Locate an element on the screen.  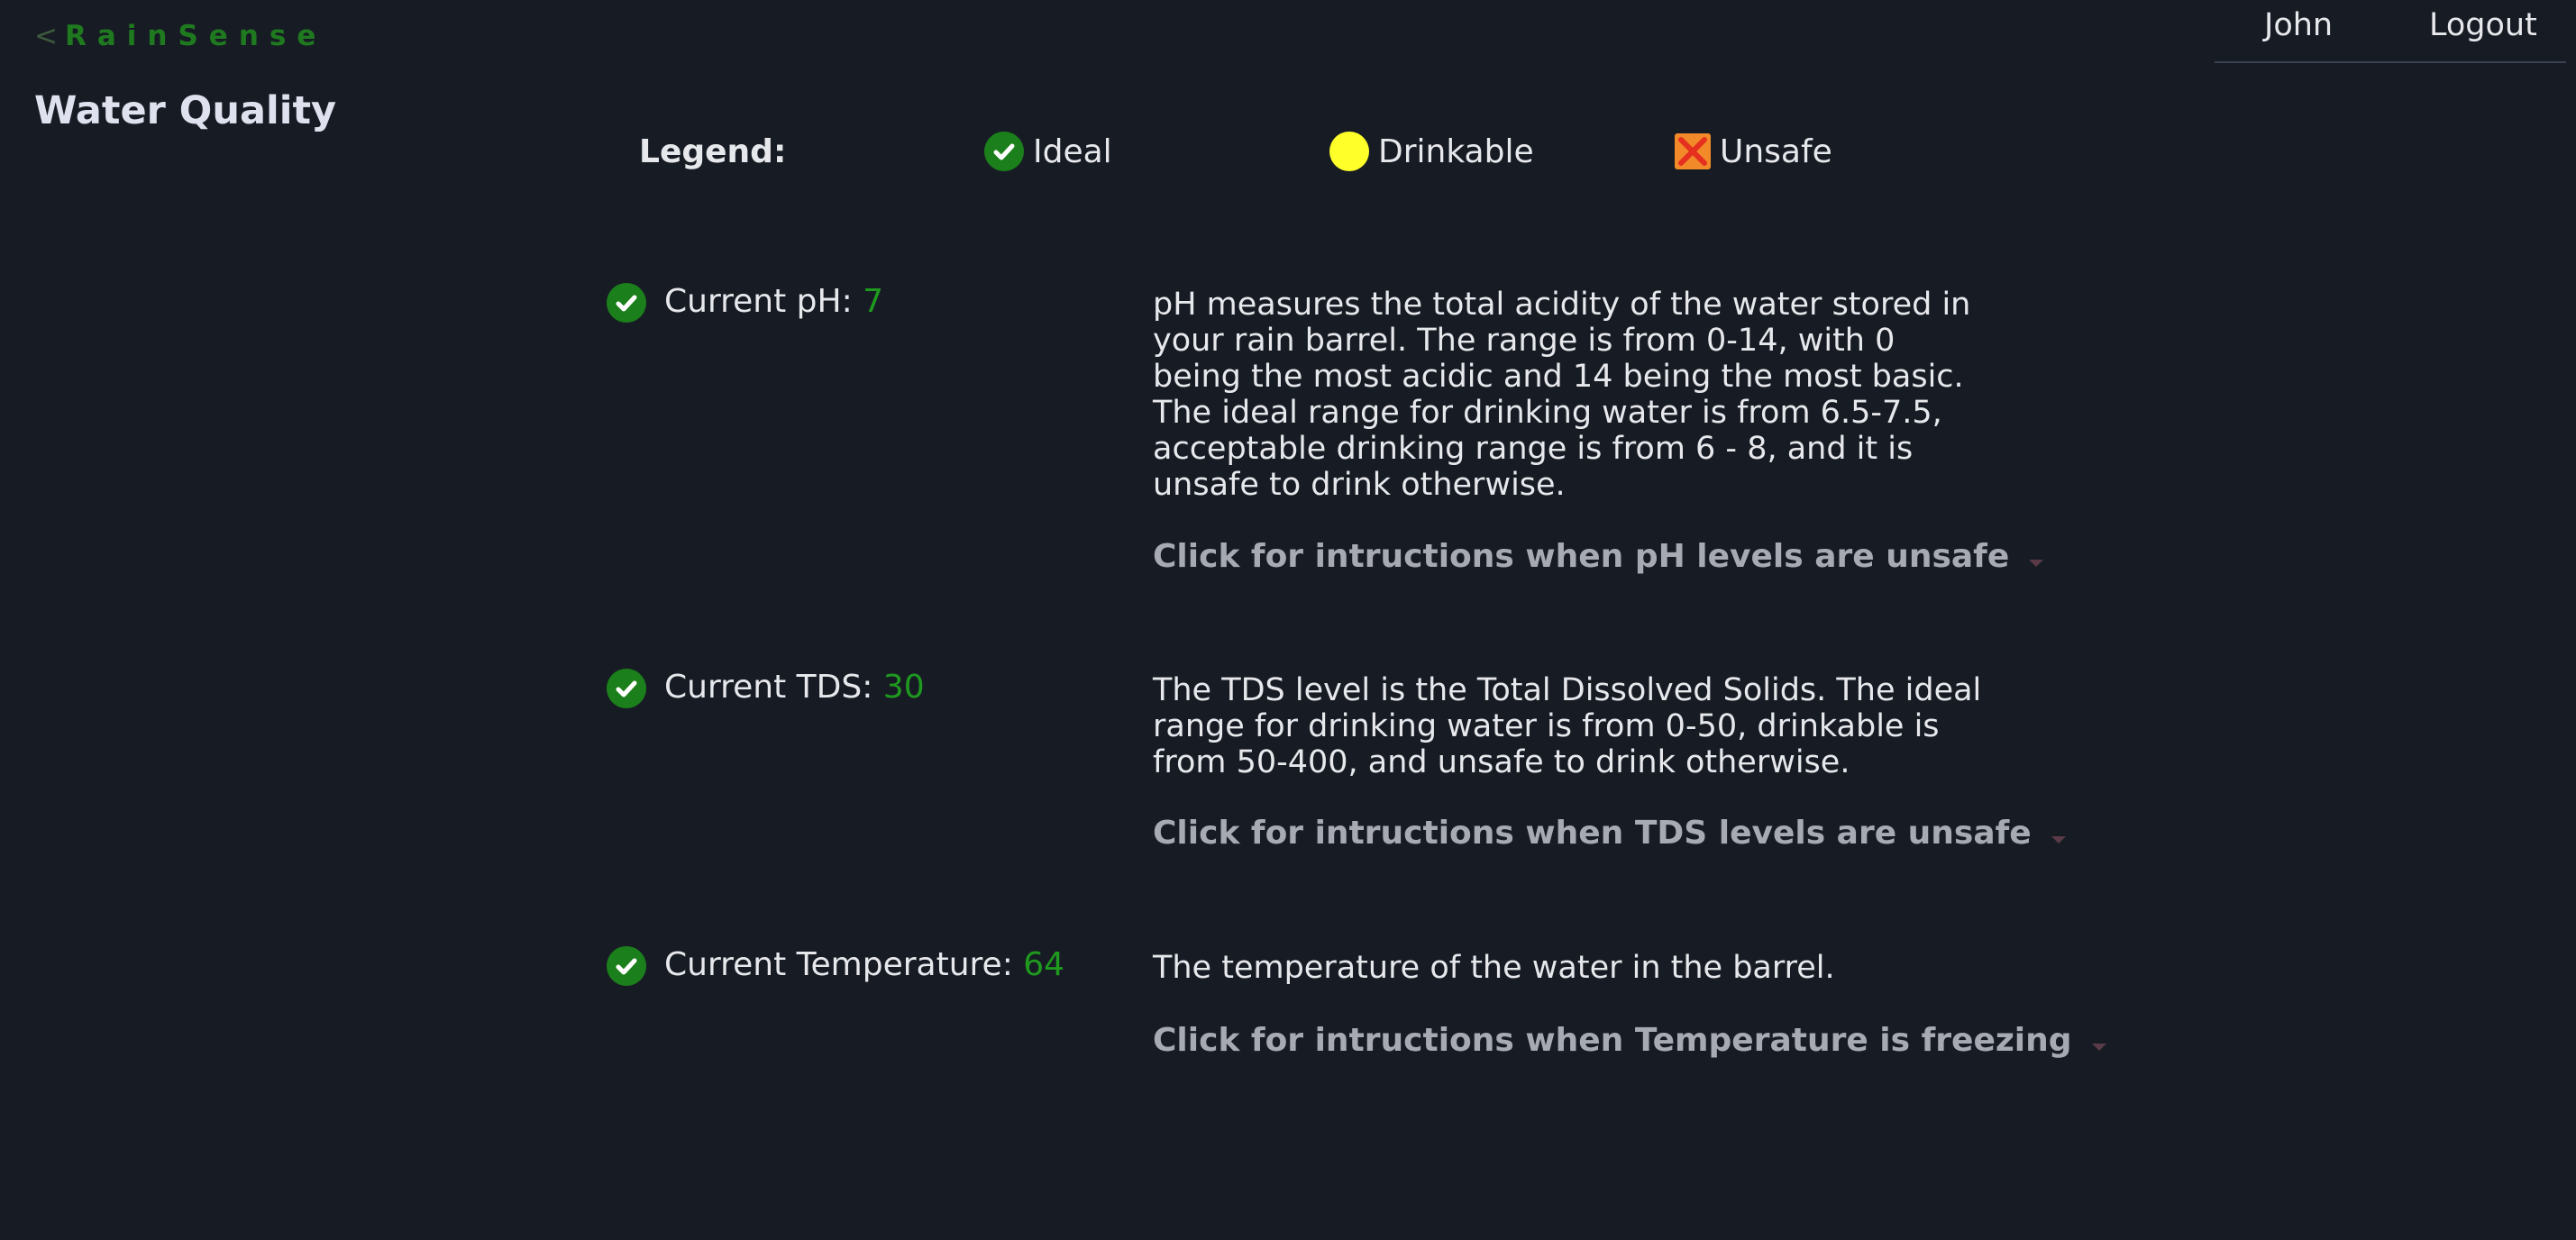
metric-tds: Current TDS: 30 is located at coordinates (766, 688).